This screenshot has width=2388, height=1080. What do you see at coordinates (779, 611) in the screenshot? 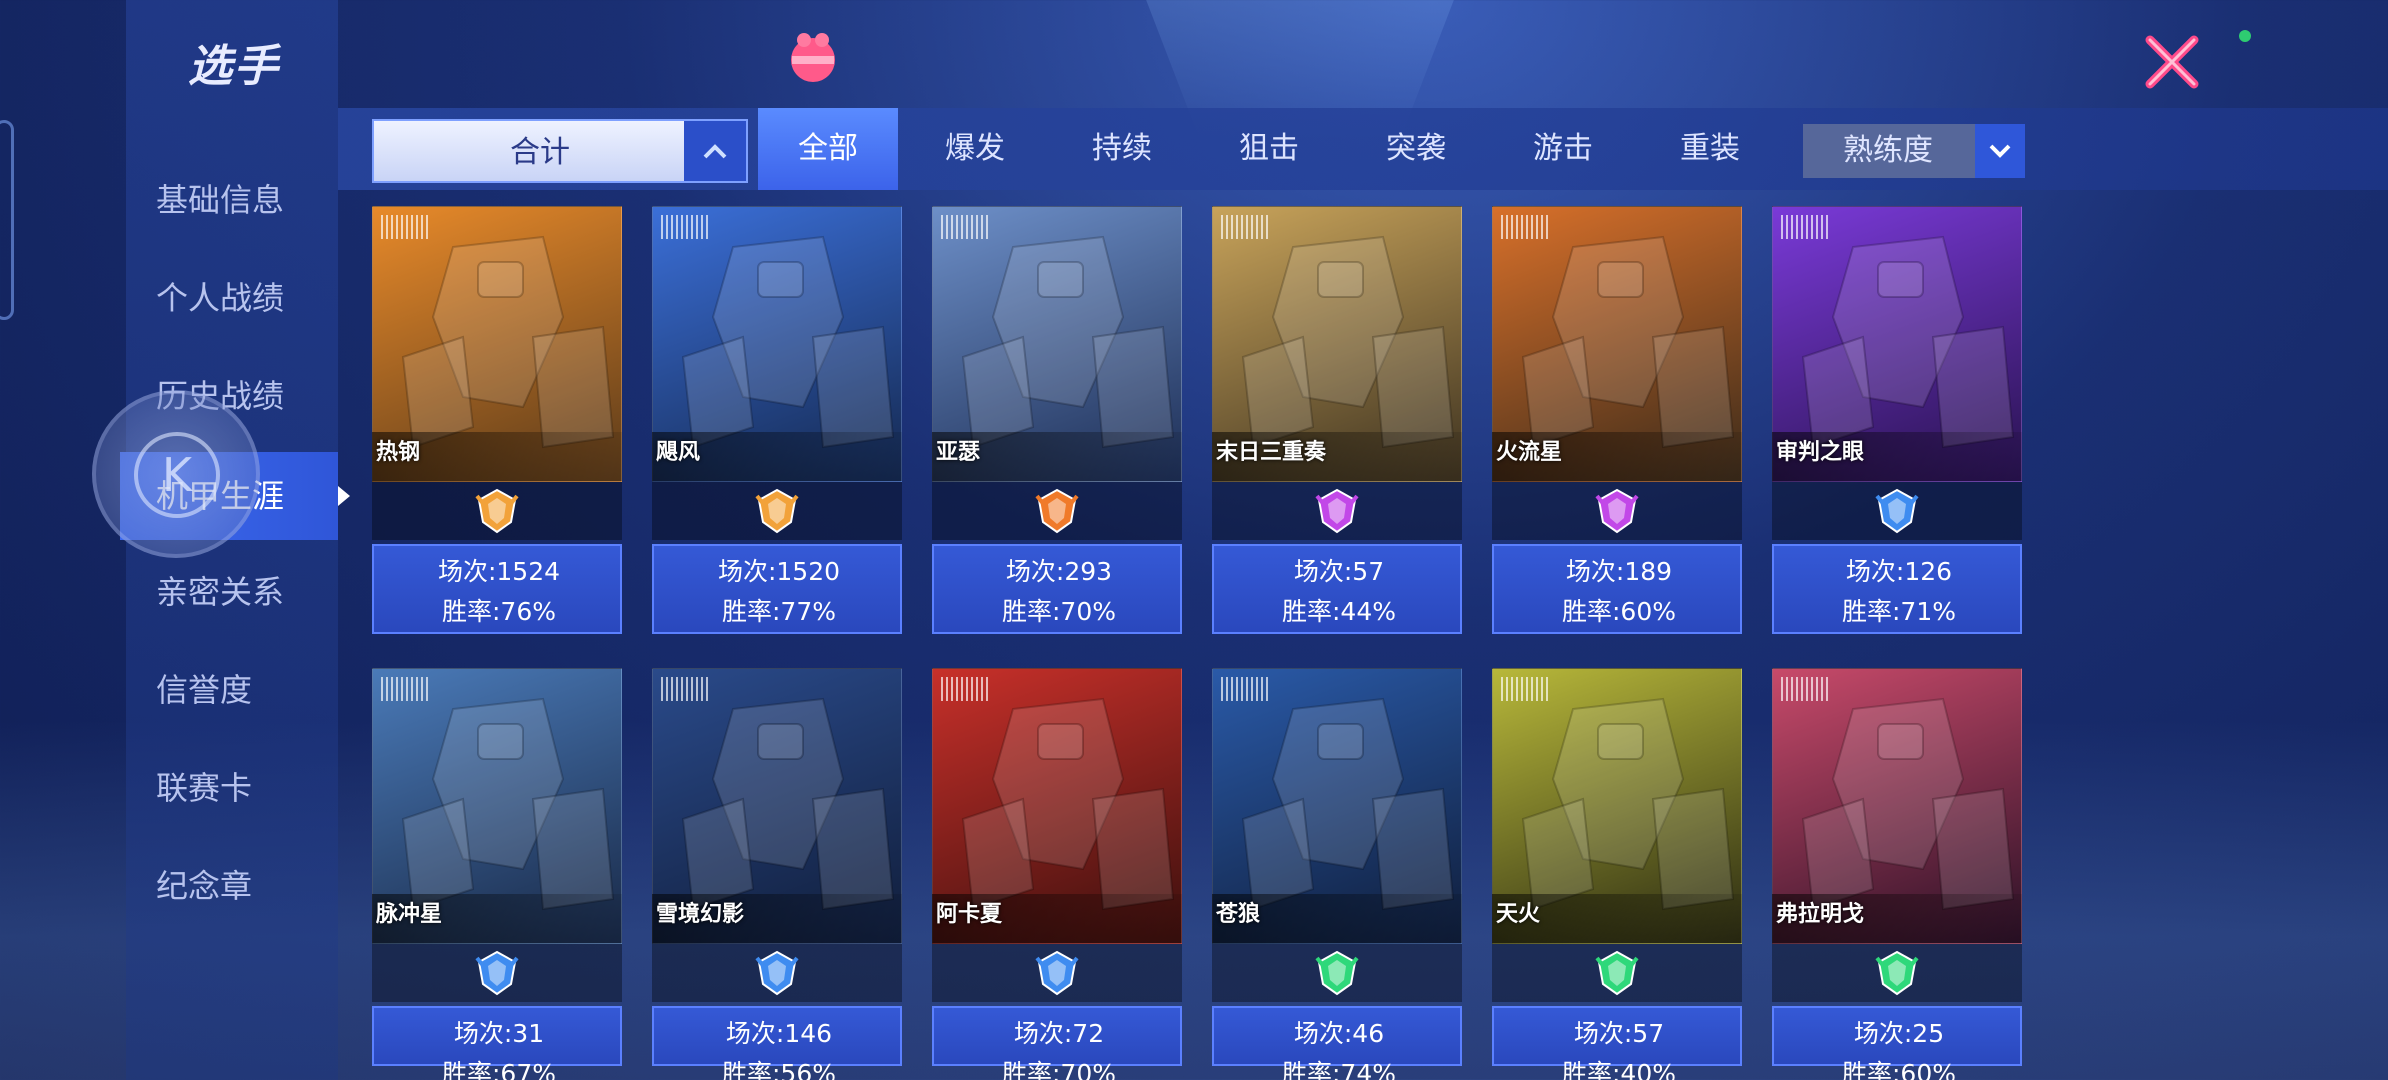
I see `win-rate: 胜率:77%` at bounding box center [779, 611].